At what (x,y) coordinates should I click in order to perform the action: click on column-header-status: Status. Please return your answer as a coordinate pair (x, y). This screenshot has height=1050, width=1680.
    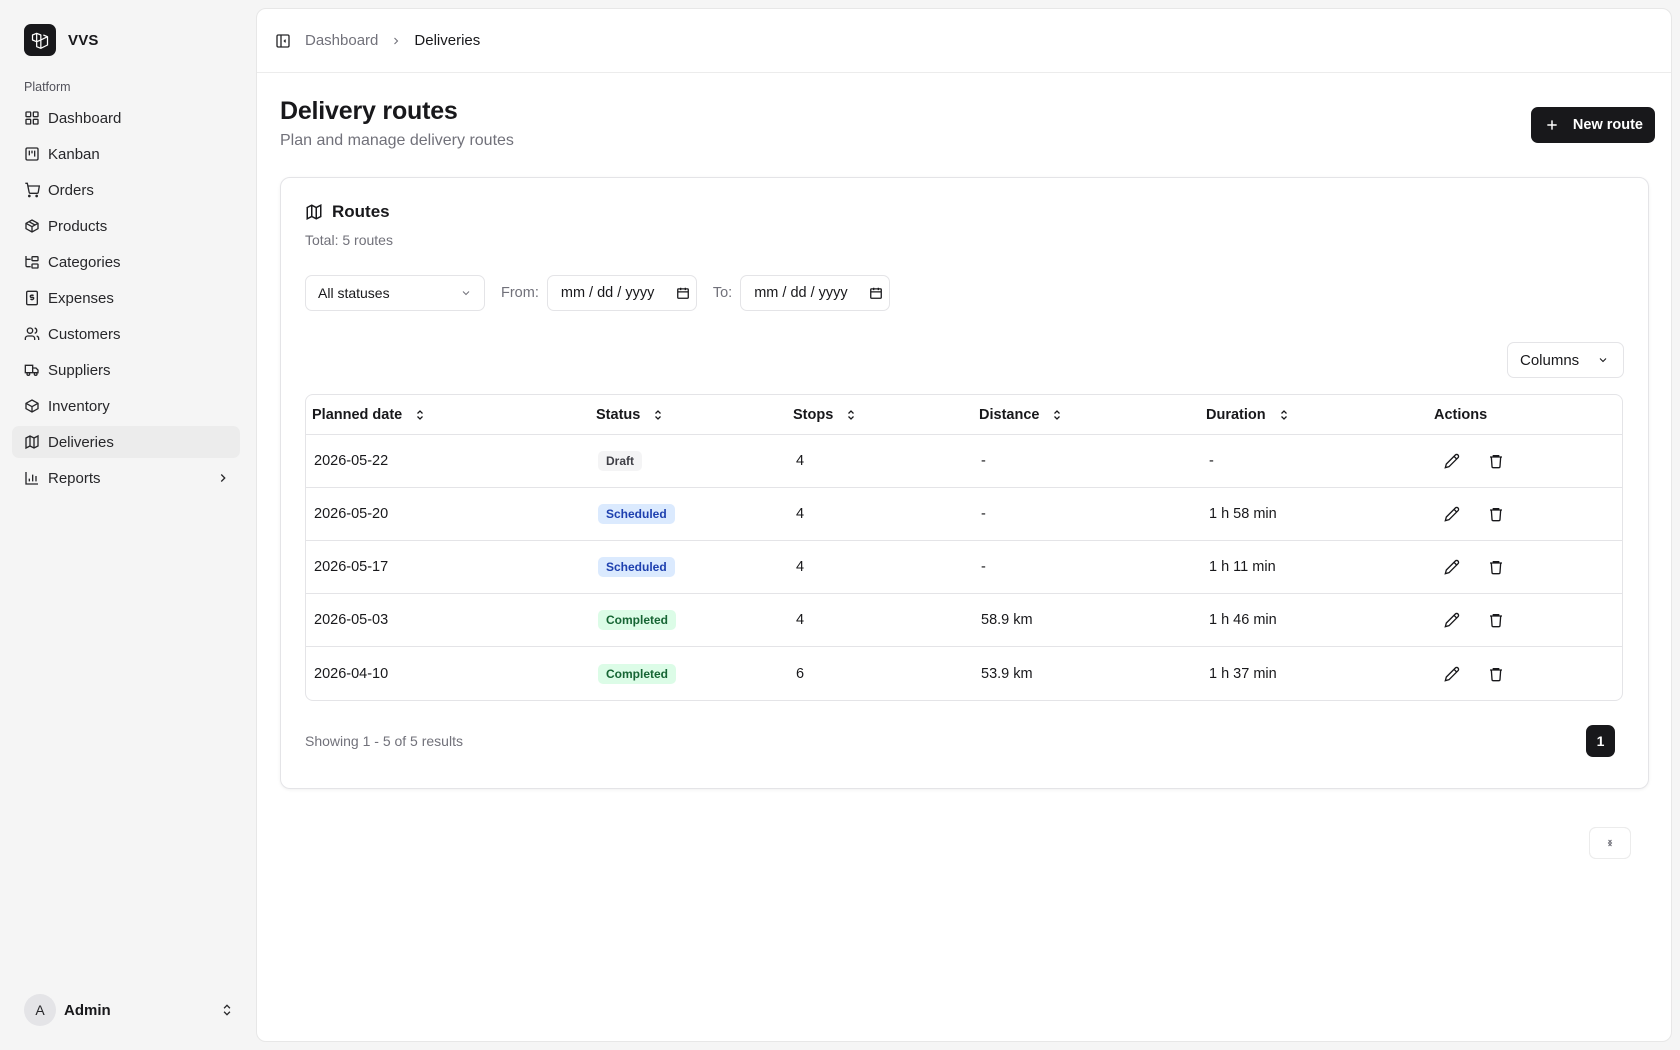
    Looking at the image, I should click on (630, 414).